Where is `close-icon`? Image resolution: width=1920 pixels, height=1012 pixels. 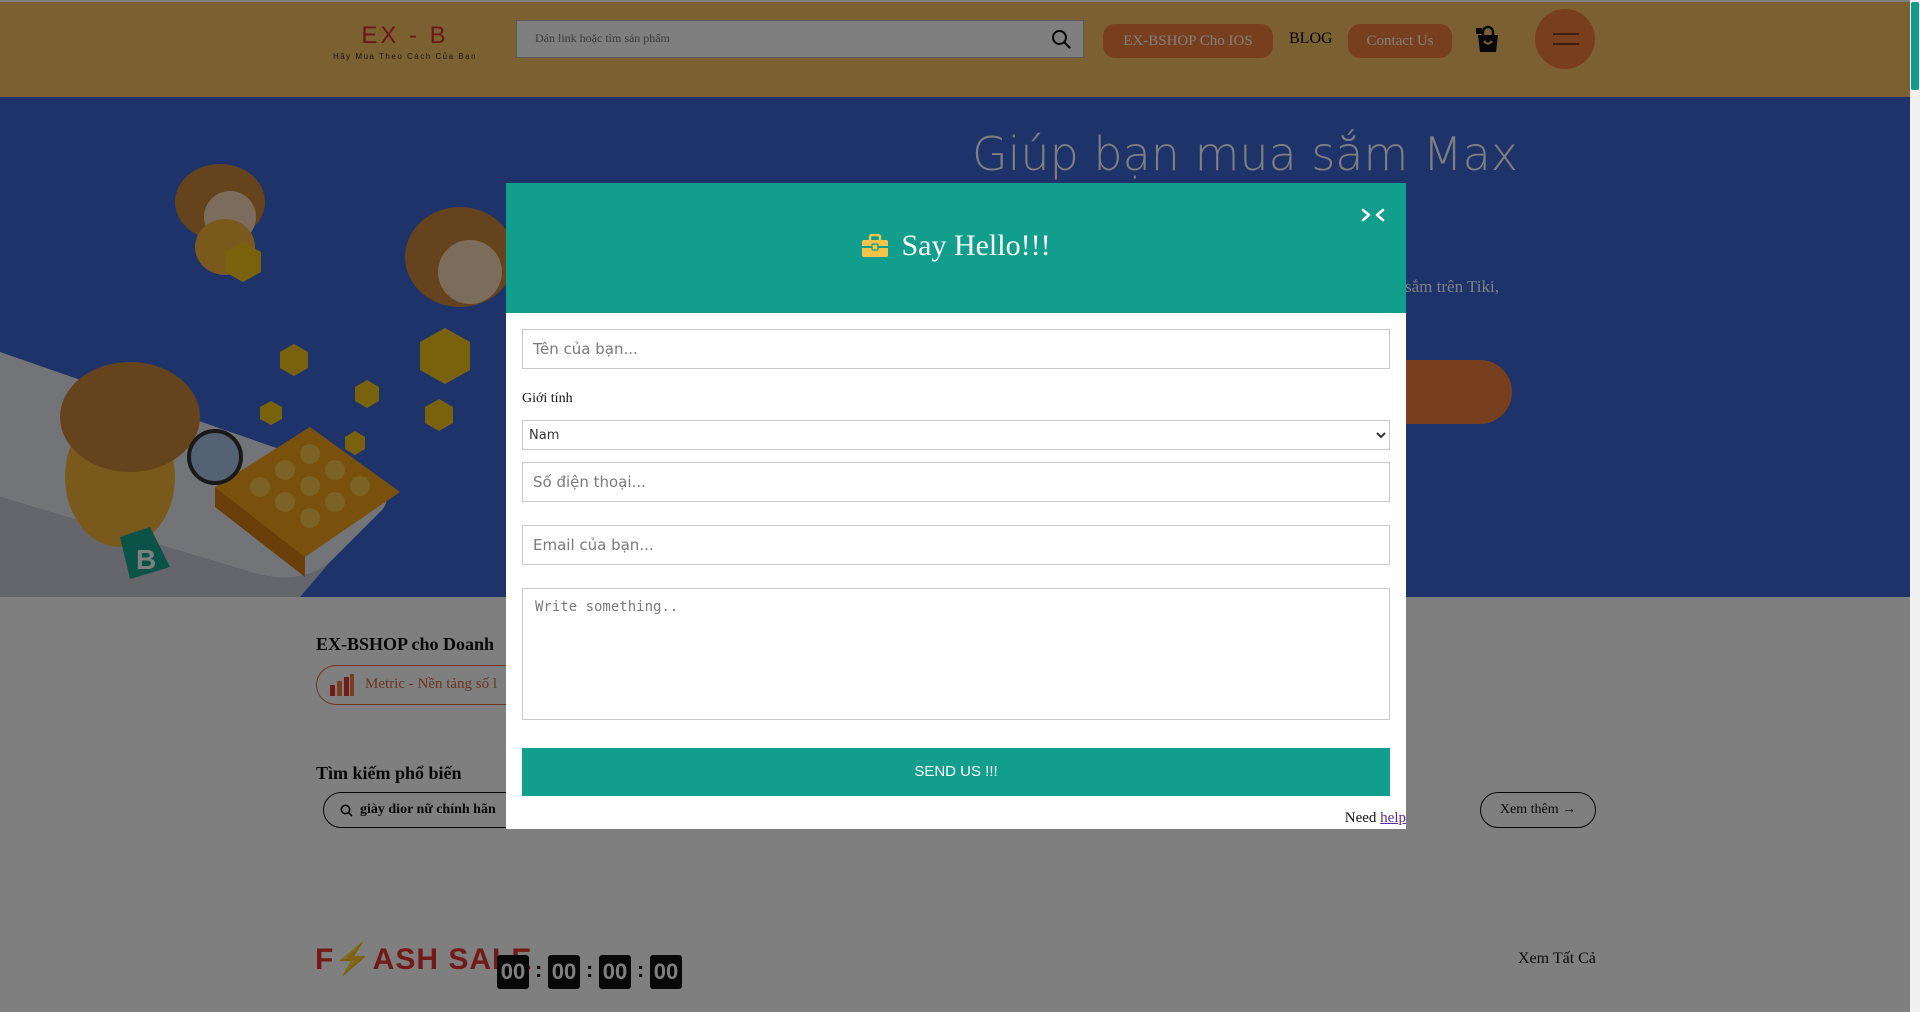
close-icon is located at coordinates (1373, 215).